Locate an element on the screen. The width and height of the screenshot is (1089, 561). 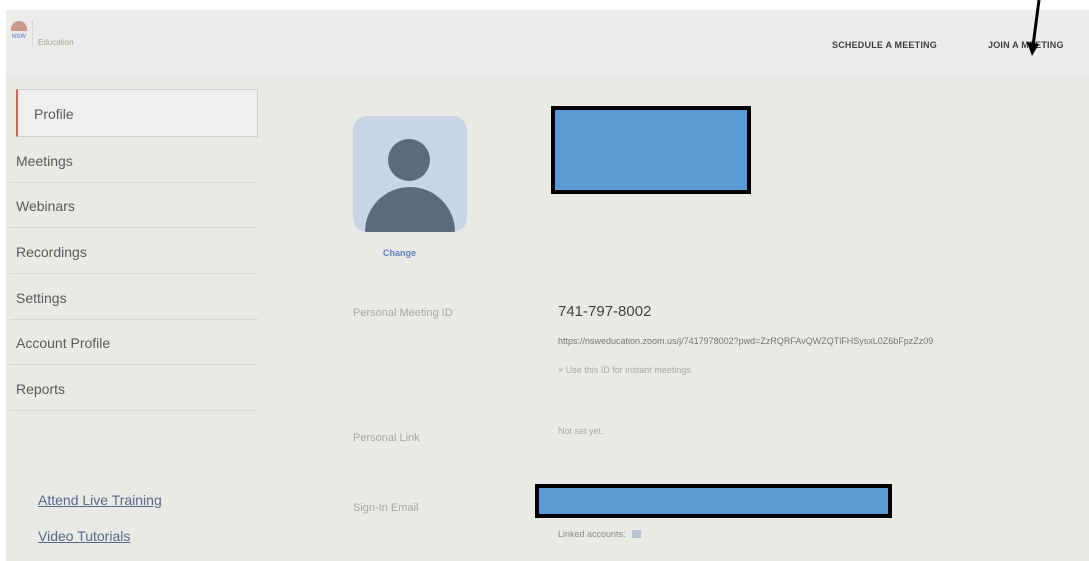
linked-accounts: Linked accounts: is located at coordinates (599, 534).